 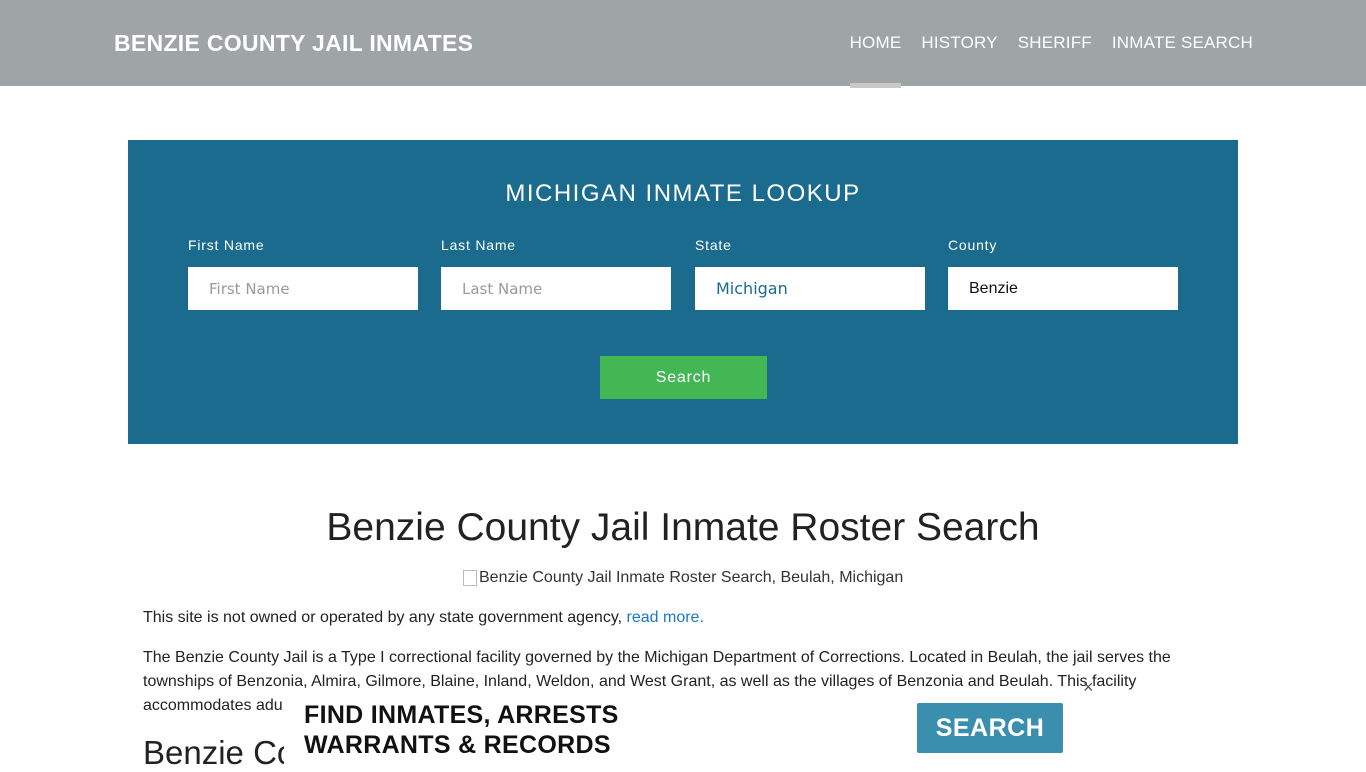 What do you see at coordinates (973, 245) in the screenshot?
I see `county-label: County` at bounding box center [973, 245].